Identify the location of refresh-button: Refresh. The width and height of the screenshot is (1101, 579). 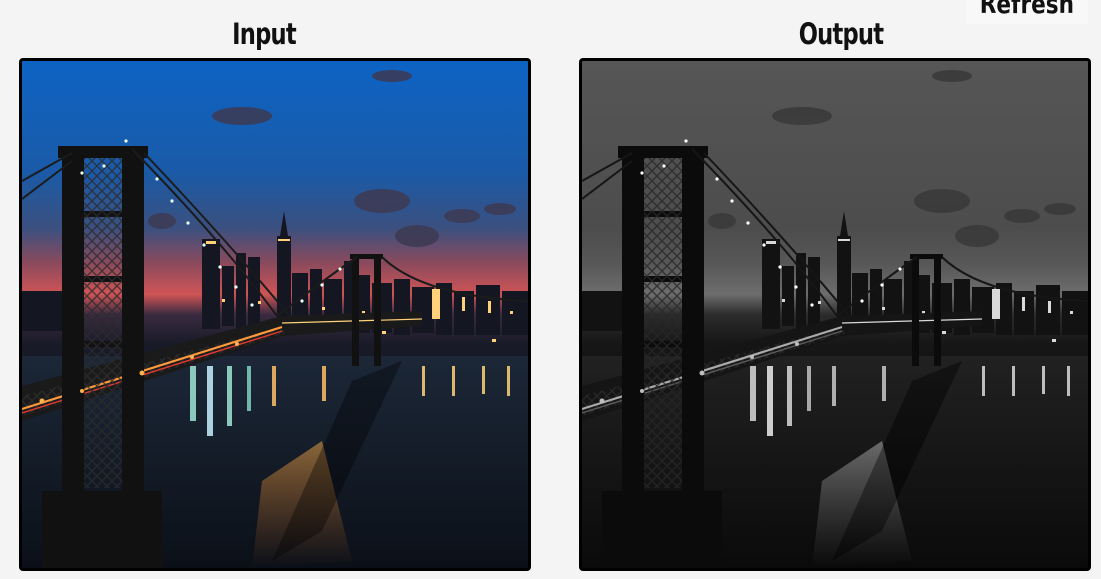
(1027, 12).